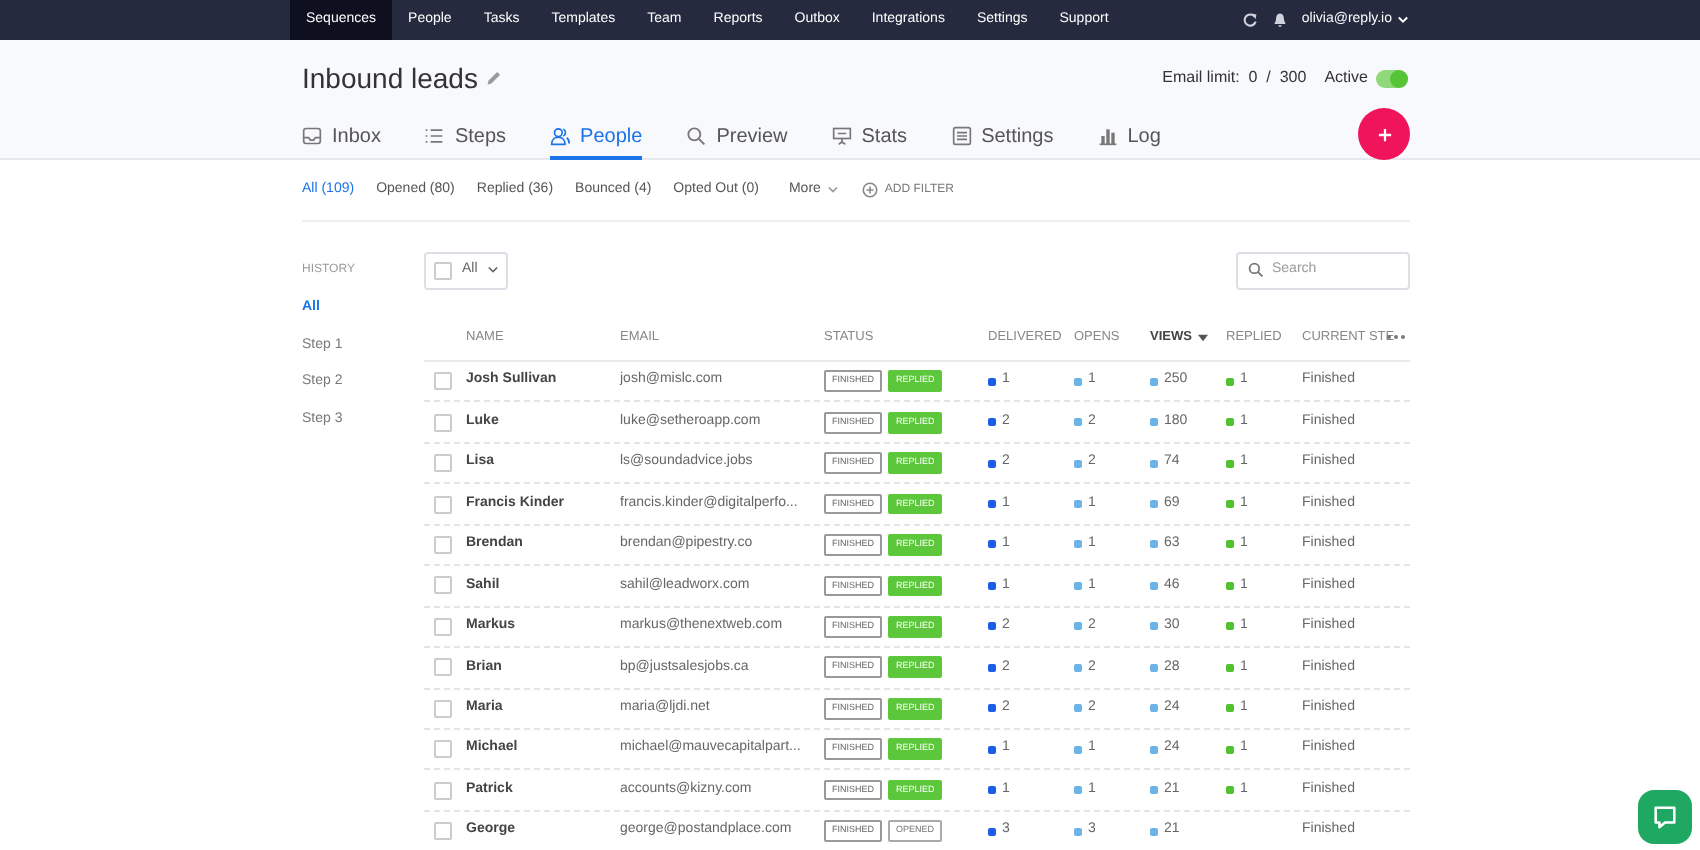 The image size is (1700, 850). What do you see at coordinates (390, 78) in the screenshot?
I see `sequence-title: Inbound leads` at bounding box center [390, 78].